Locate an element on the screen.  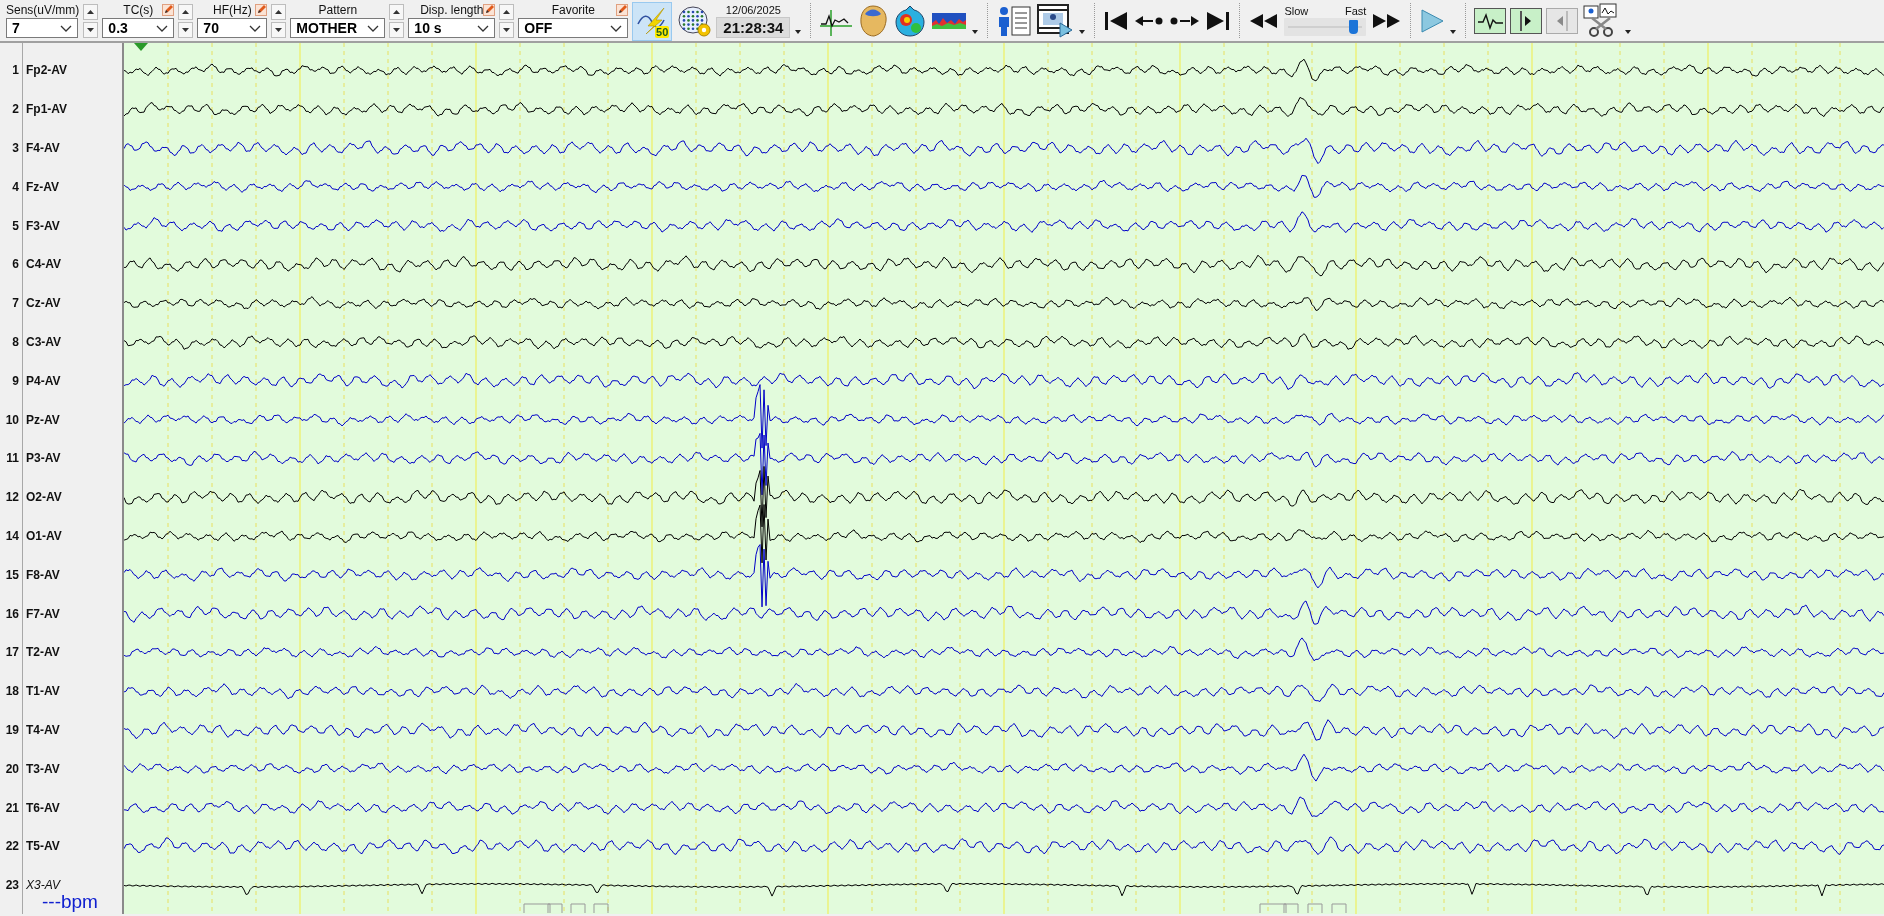
head-icon is located at coordinates (873, 20).